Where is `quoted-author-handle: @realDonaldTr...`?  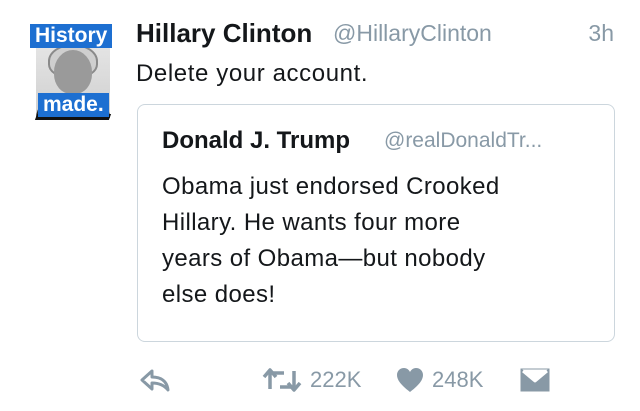
quoted-author-handle: @realDonaldTr... is located at coordinates (463, 140).